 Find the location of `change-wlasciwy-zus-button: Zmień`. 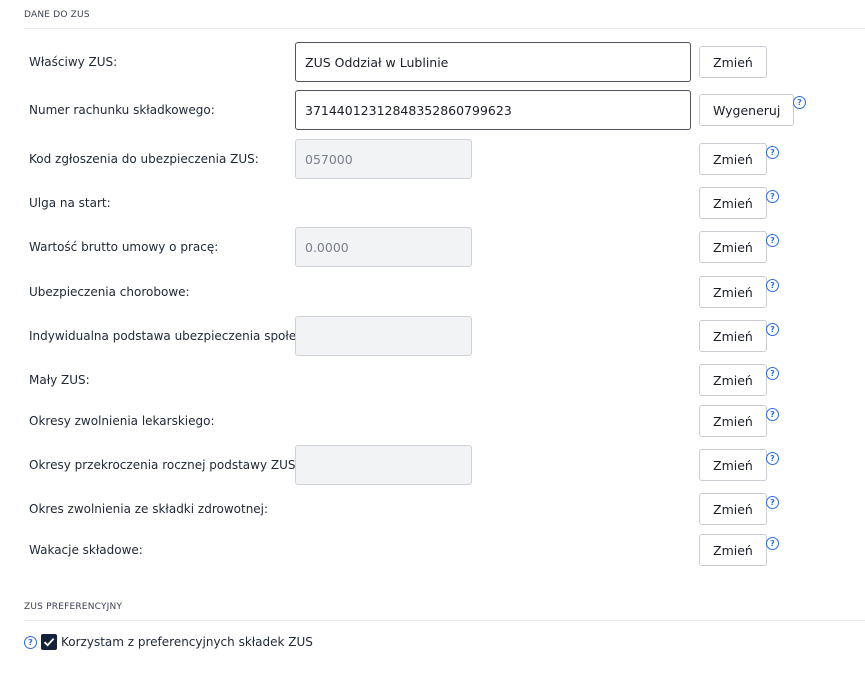

change-wlasciwy-zus-button: Zmień is located at coordinates (733, 62).